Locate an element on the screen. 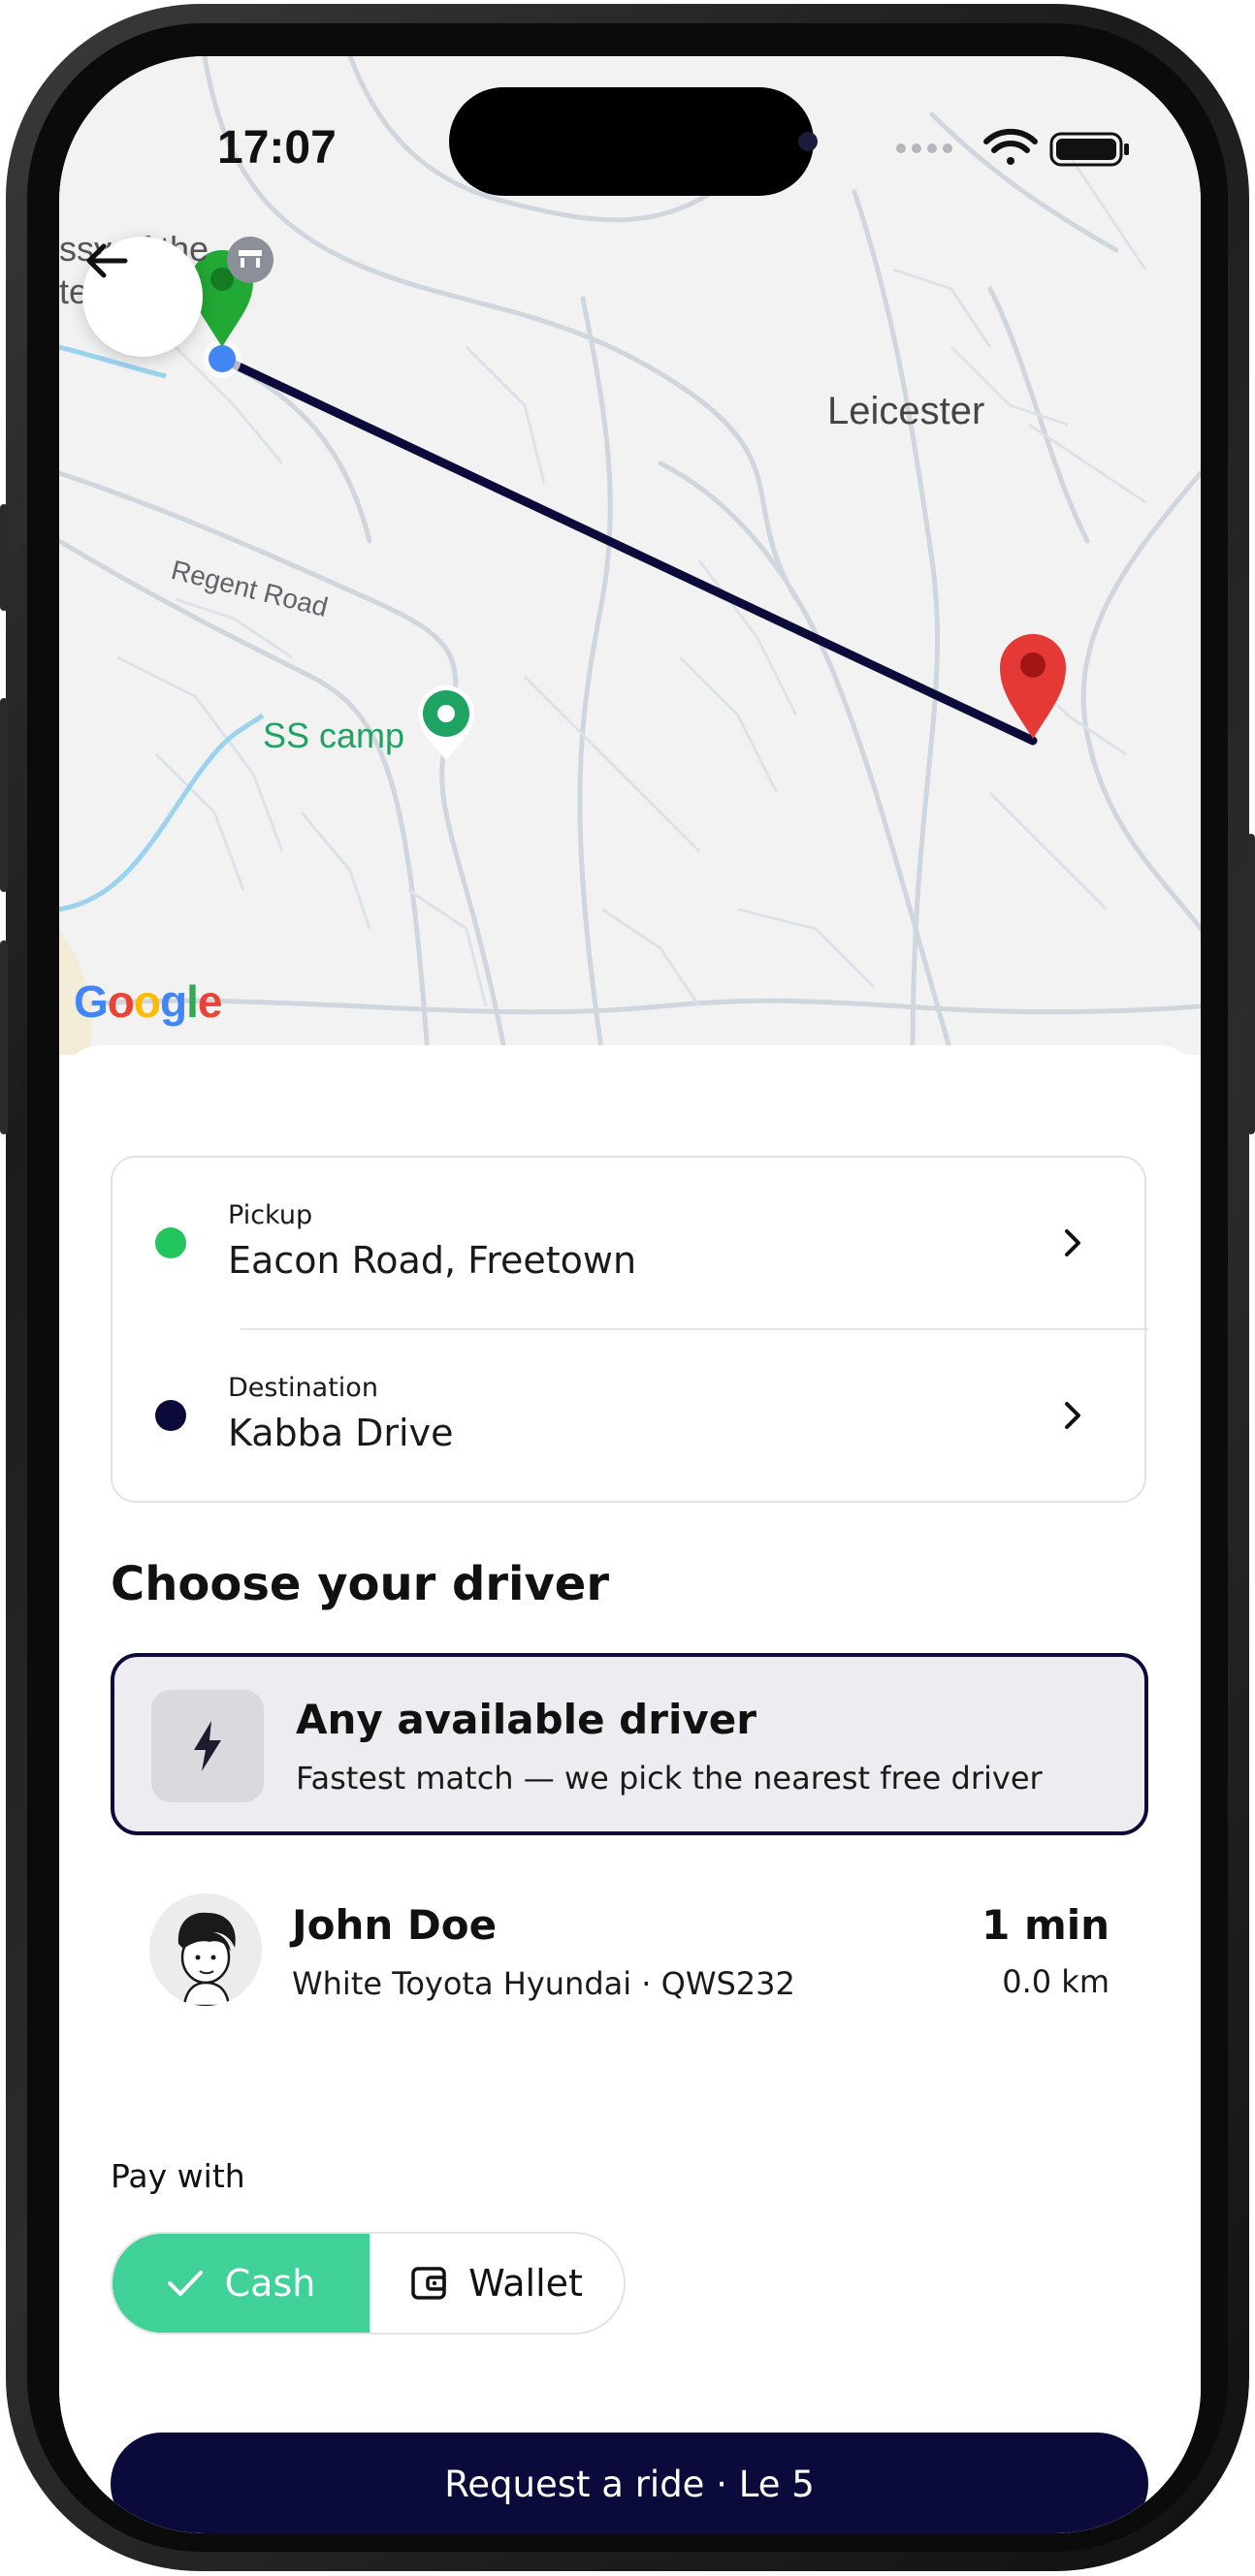  destination-pin-icon is located at coordinates (1033, 686).